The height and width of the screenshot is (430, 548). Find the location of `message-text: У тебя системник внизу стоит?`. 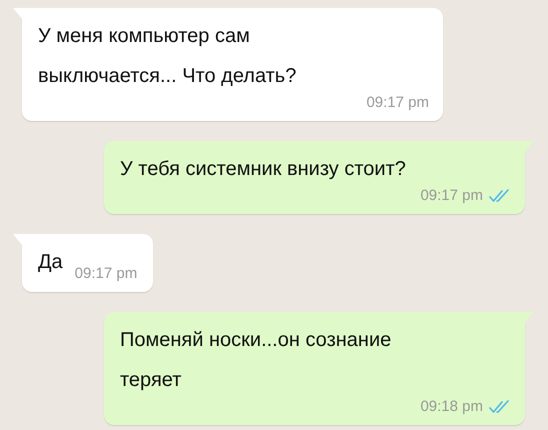

message-text: У тебя системник внизу стоит? is located at coordinates (263, 169).